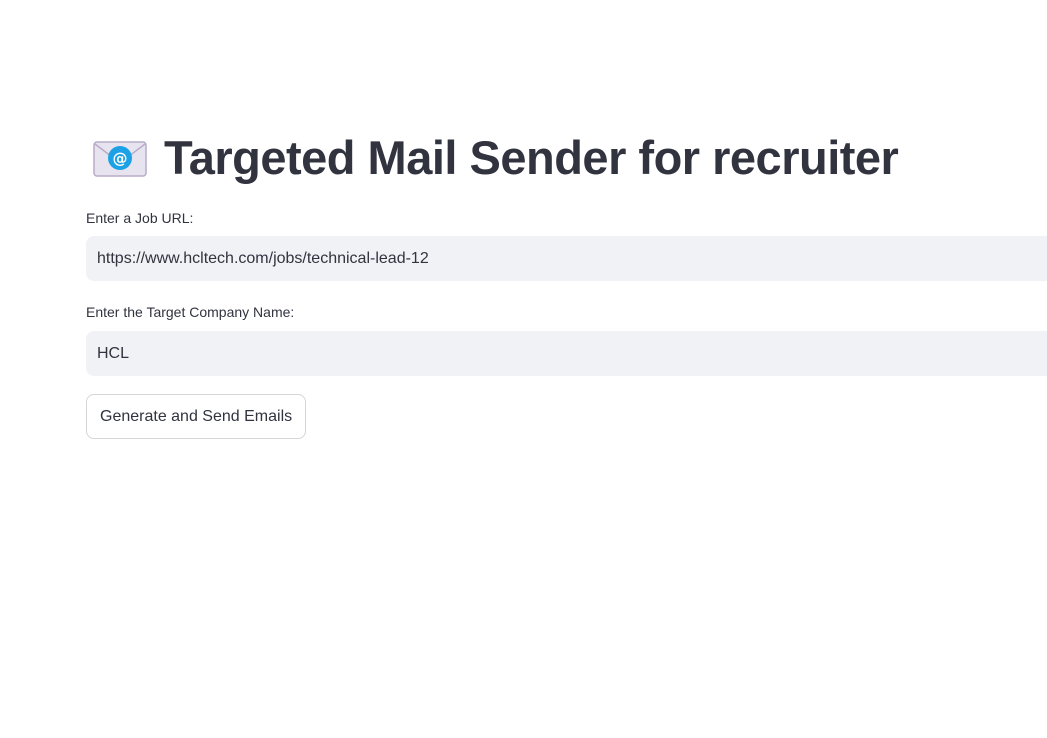 The width and height of the screenshot is (1047, 738). I want to click on company-name-label: Enter the Target Company Name:, so click(190, 312).